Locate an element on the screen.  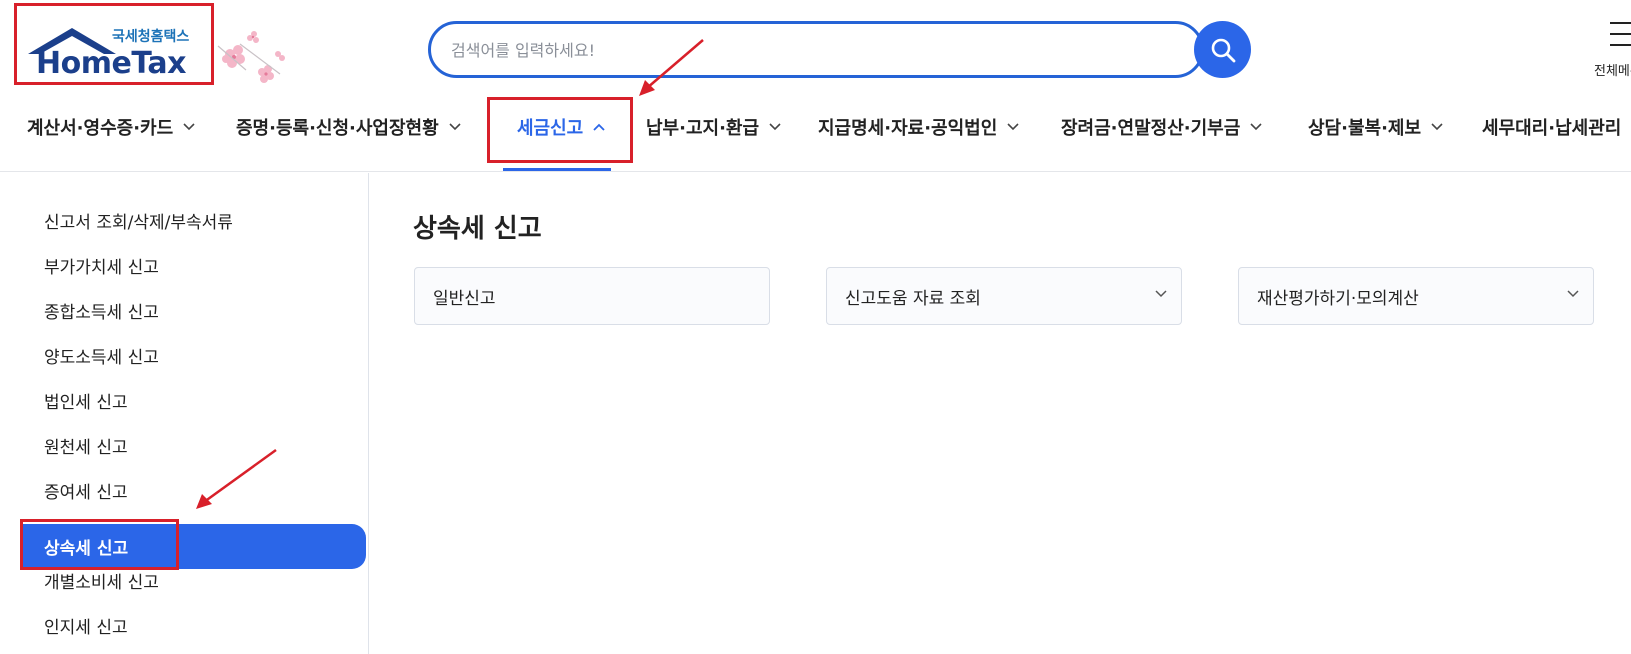
sidebar-item-filing-history: 신고서 조회/삭제/부속서류 is located at coordinates (183, 220).